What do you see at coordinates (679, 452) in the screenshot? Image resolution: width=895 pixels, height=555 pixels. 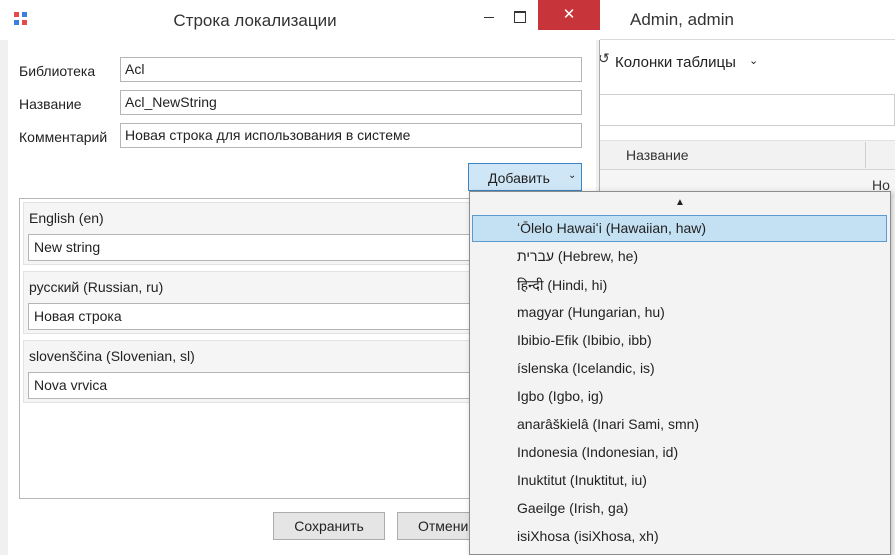 I see `dropdown-item: Indonesia (Indonesian, id)` at bounding box center [679, 452].